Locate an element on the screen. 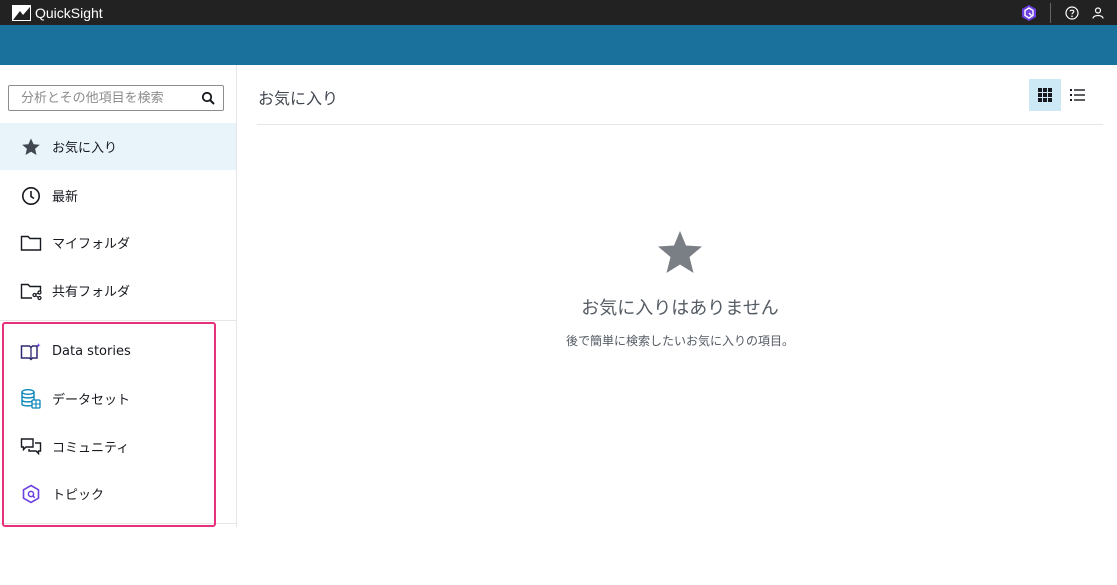 This screenshot has width=1117, height=585. top-bar: QuickSight is located at coordinates (558, 12).